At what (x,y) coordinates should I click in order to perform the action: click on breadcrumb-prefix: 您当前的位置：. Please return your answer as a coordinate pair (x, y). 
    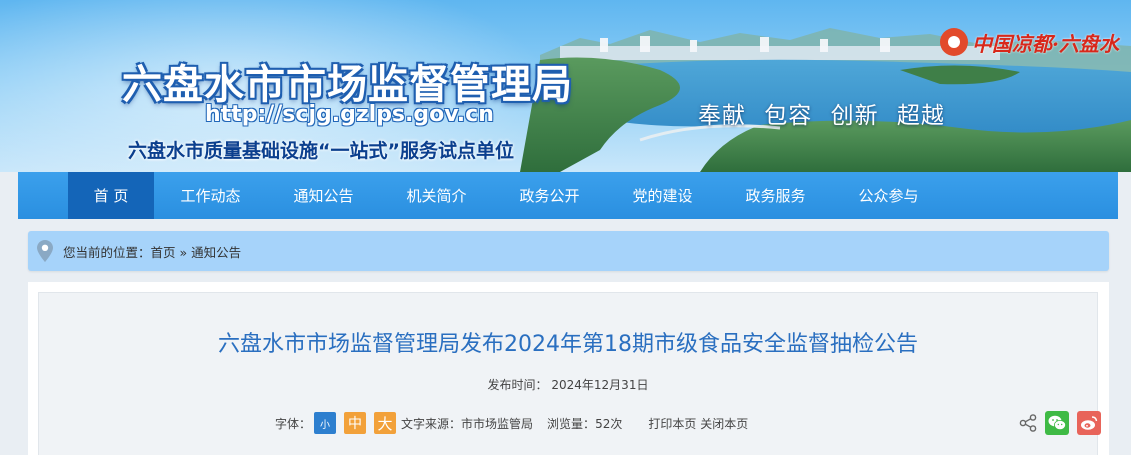
    Looking at the image, I should click on (107, 252).